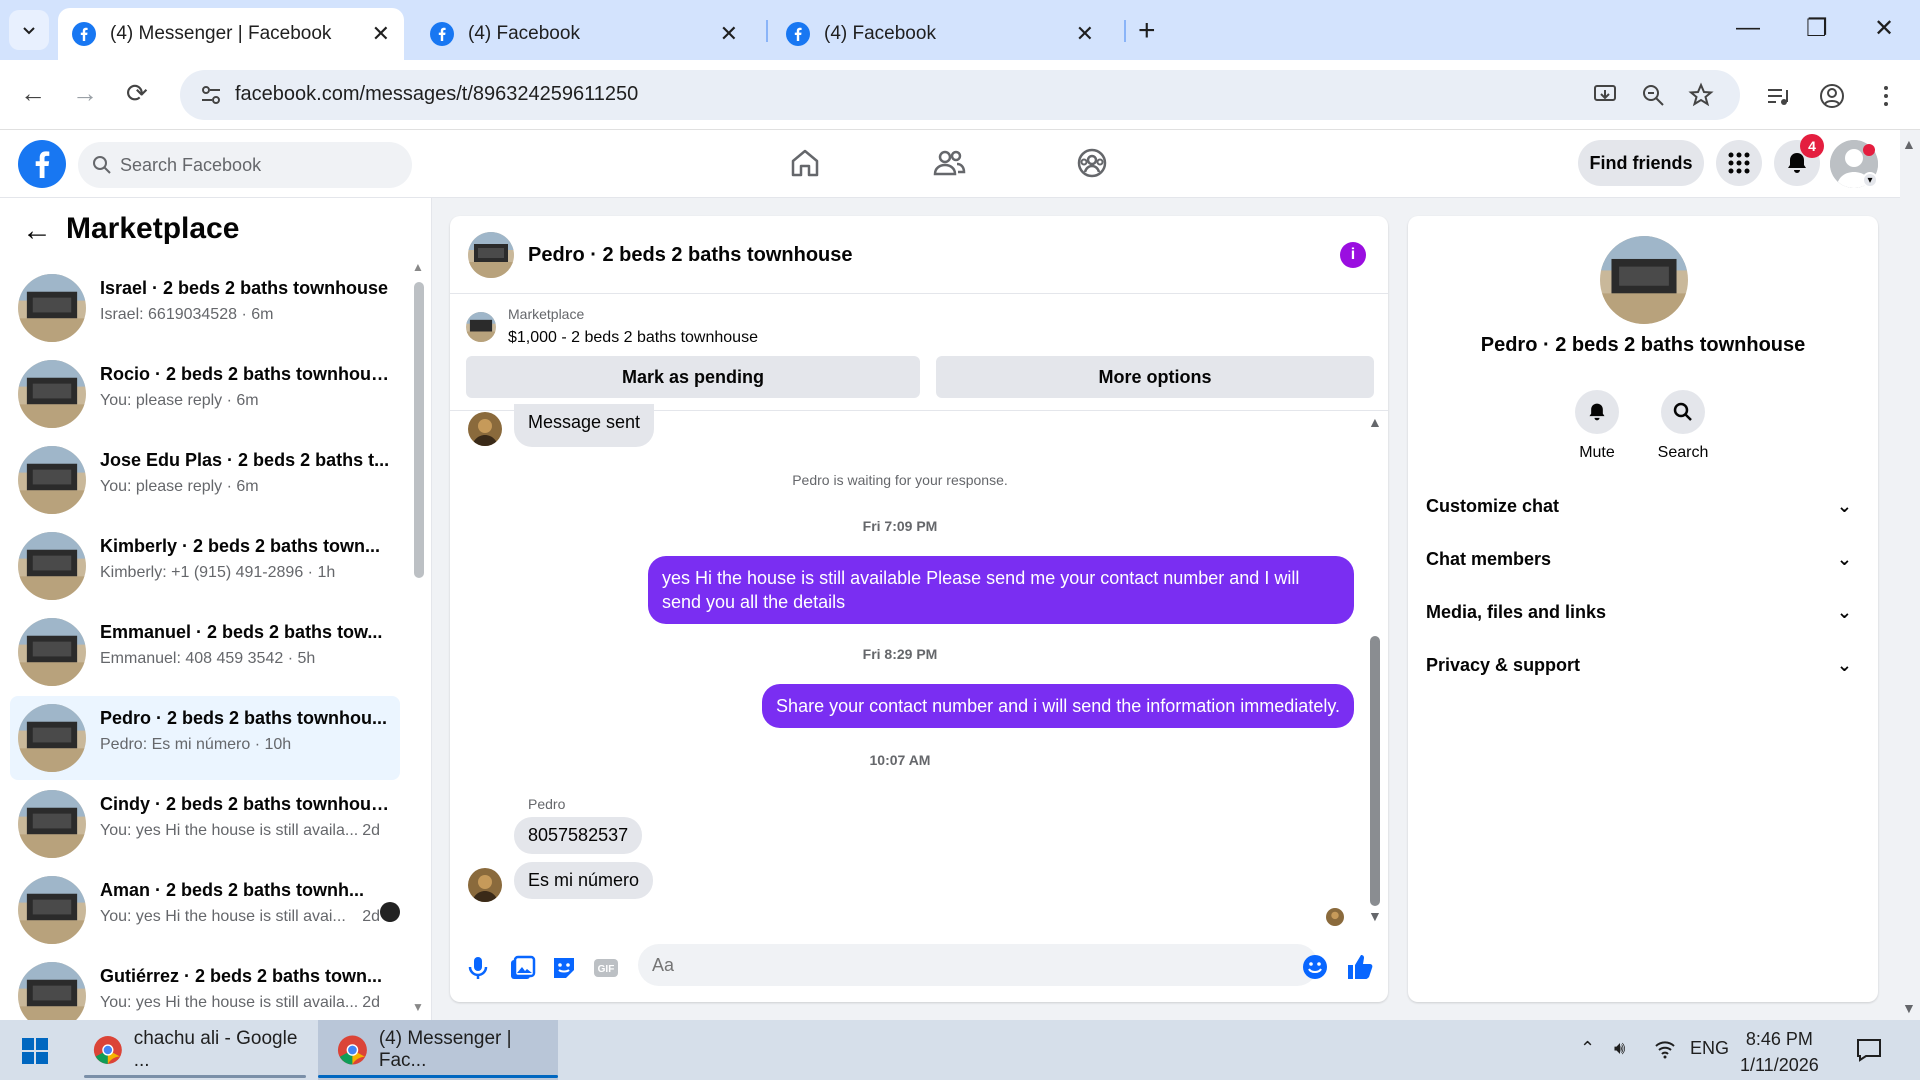  Describe the element at coordinates (1641, 163) in the screenshot. I see `find-friends-button: Find friends` at that location.